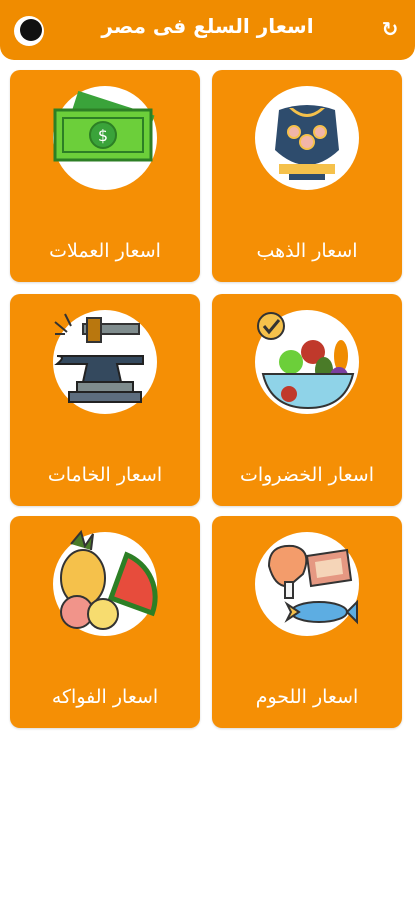 The image size is (415, 900). What do you see at coordinates (307, 584) in the screenshot?
I see `meat-fish-icon` at bounding box center [307, 584].